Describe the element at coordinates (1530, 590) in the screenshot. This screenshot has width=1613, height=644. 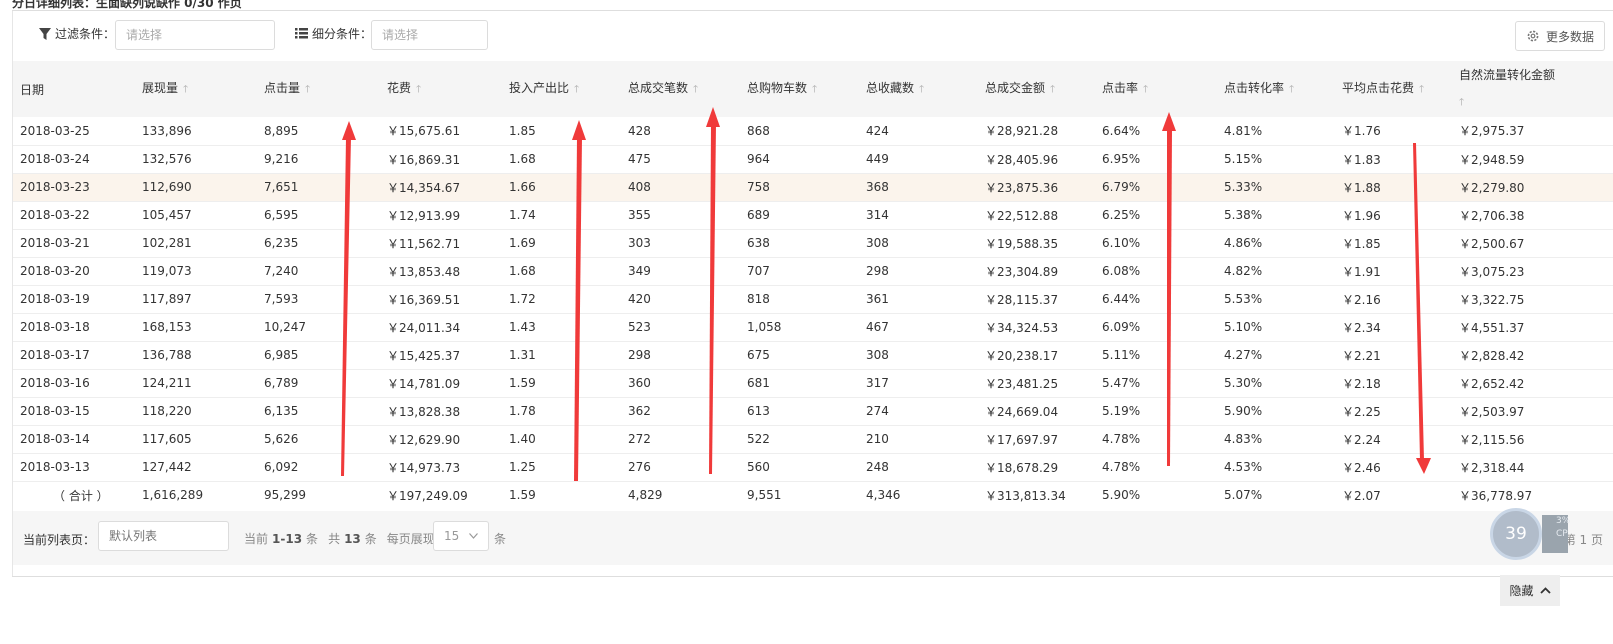
I see `hide-button: 隐藏` at that location.